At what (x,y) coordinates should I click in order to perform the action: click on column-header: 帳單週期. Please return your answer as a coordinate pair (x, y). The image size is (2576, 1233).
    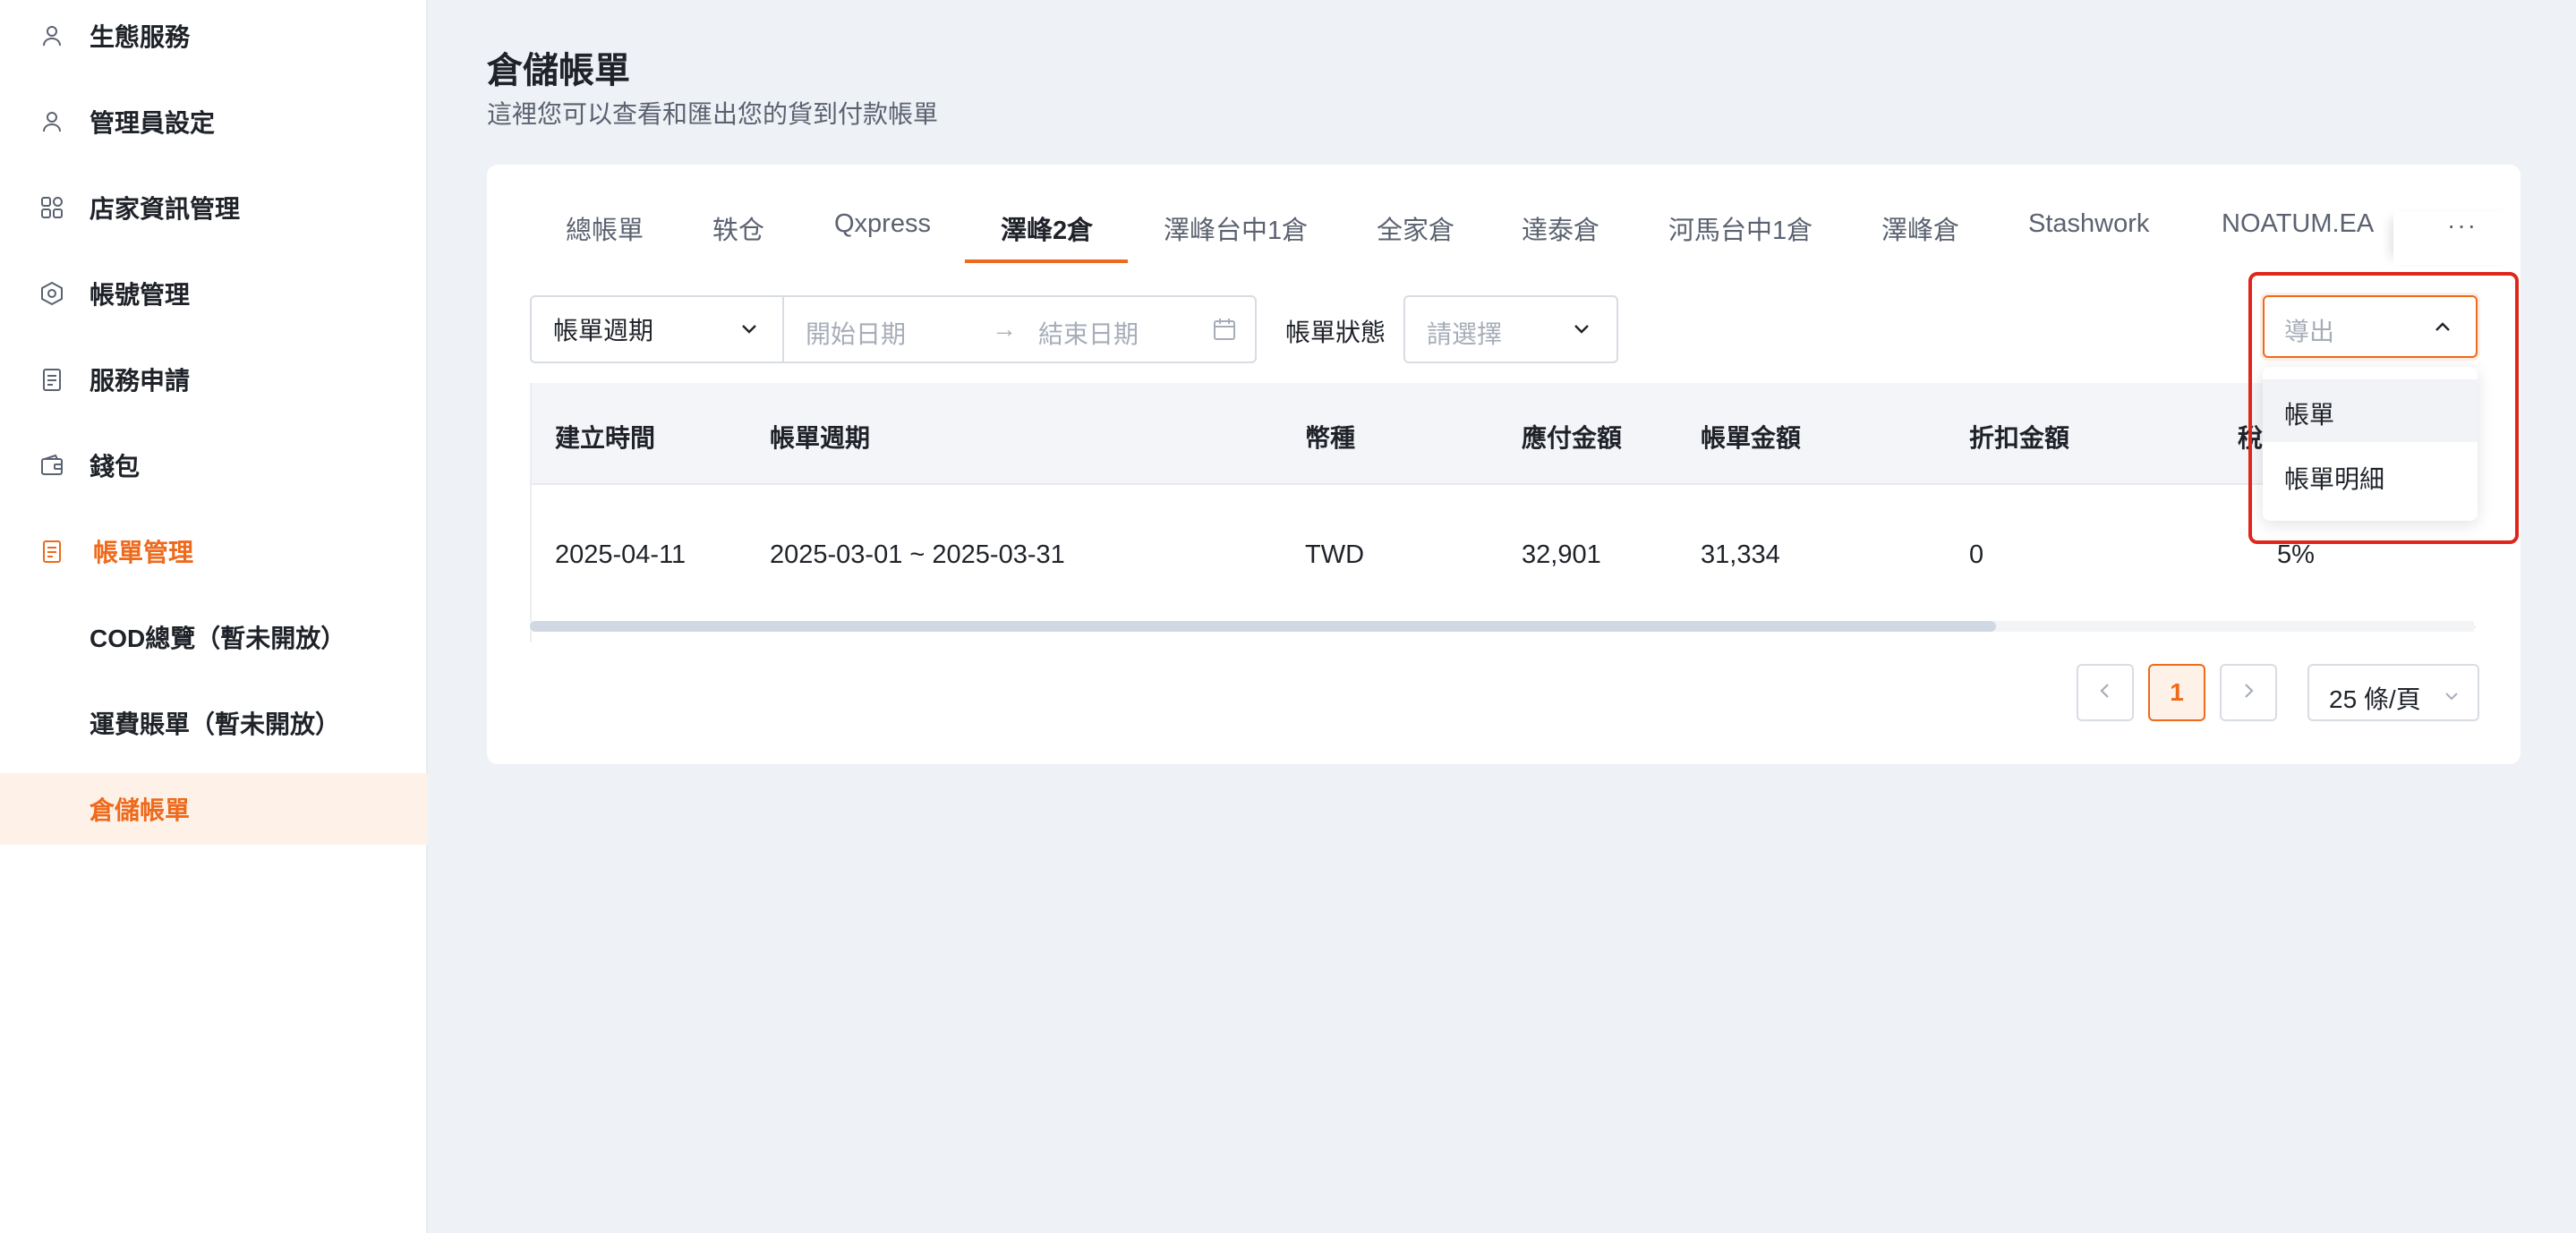
    Looking at the image, I should click on (820, 438).